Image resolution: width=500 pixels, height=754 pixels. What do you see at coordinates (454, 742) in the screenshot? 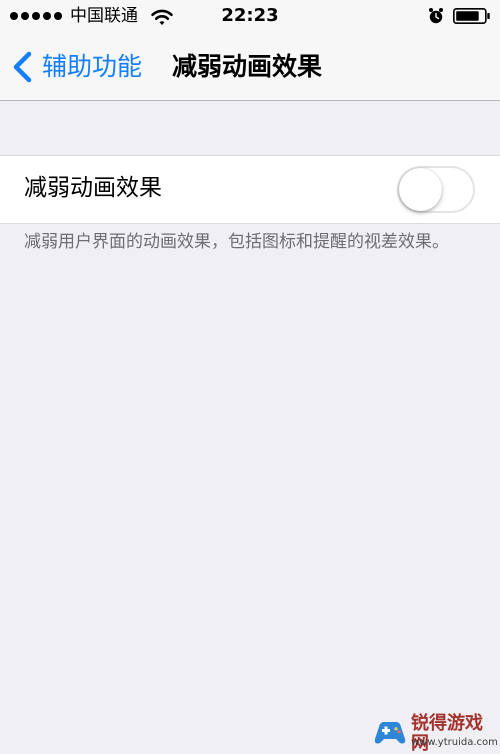
I see `watermark-url: www.ytruida.com` at bounding box center [454, 742].